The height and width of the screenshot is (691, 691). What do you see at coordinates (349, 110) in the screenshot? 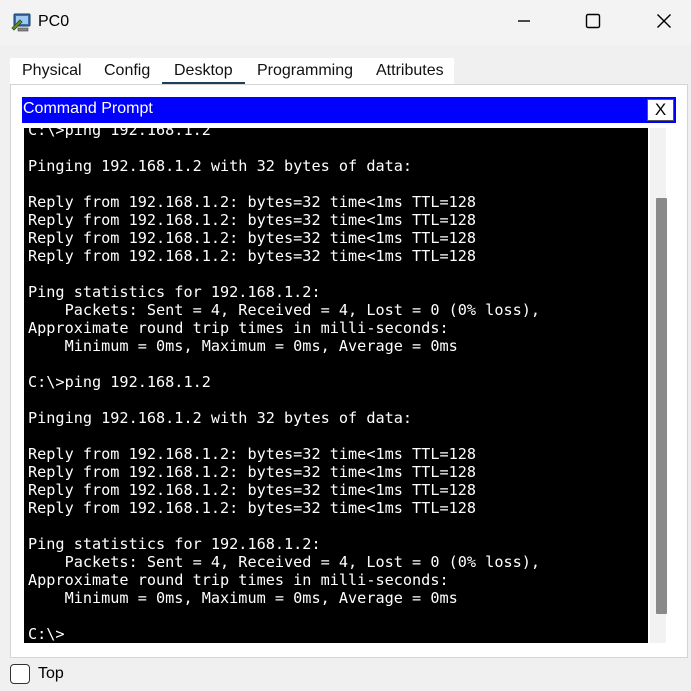
I see `command-prompt-header: Command Prompt X` at bounding box center [349, 110].